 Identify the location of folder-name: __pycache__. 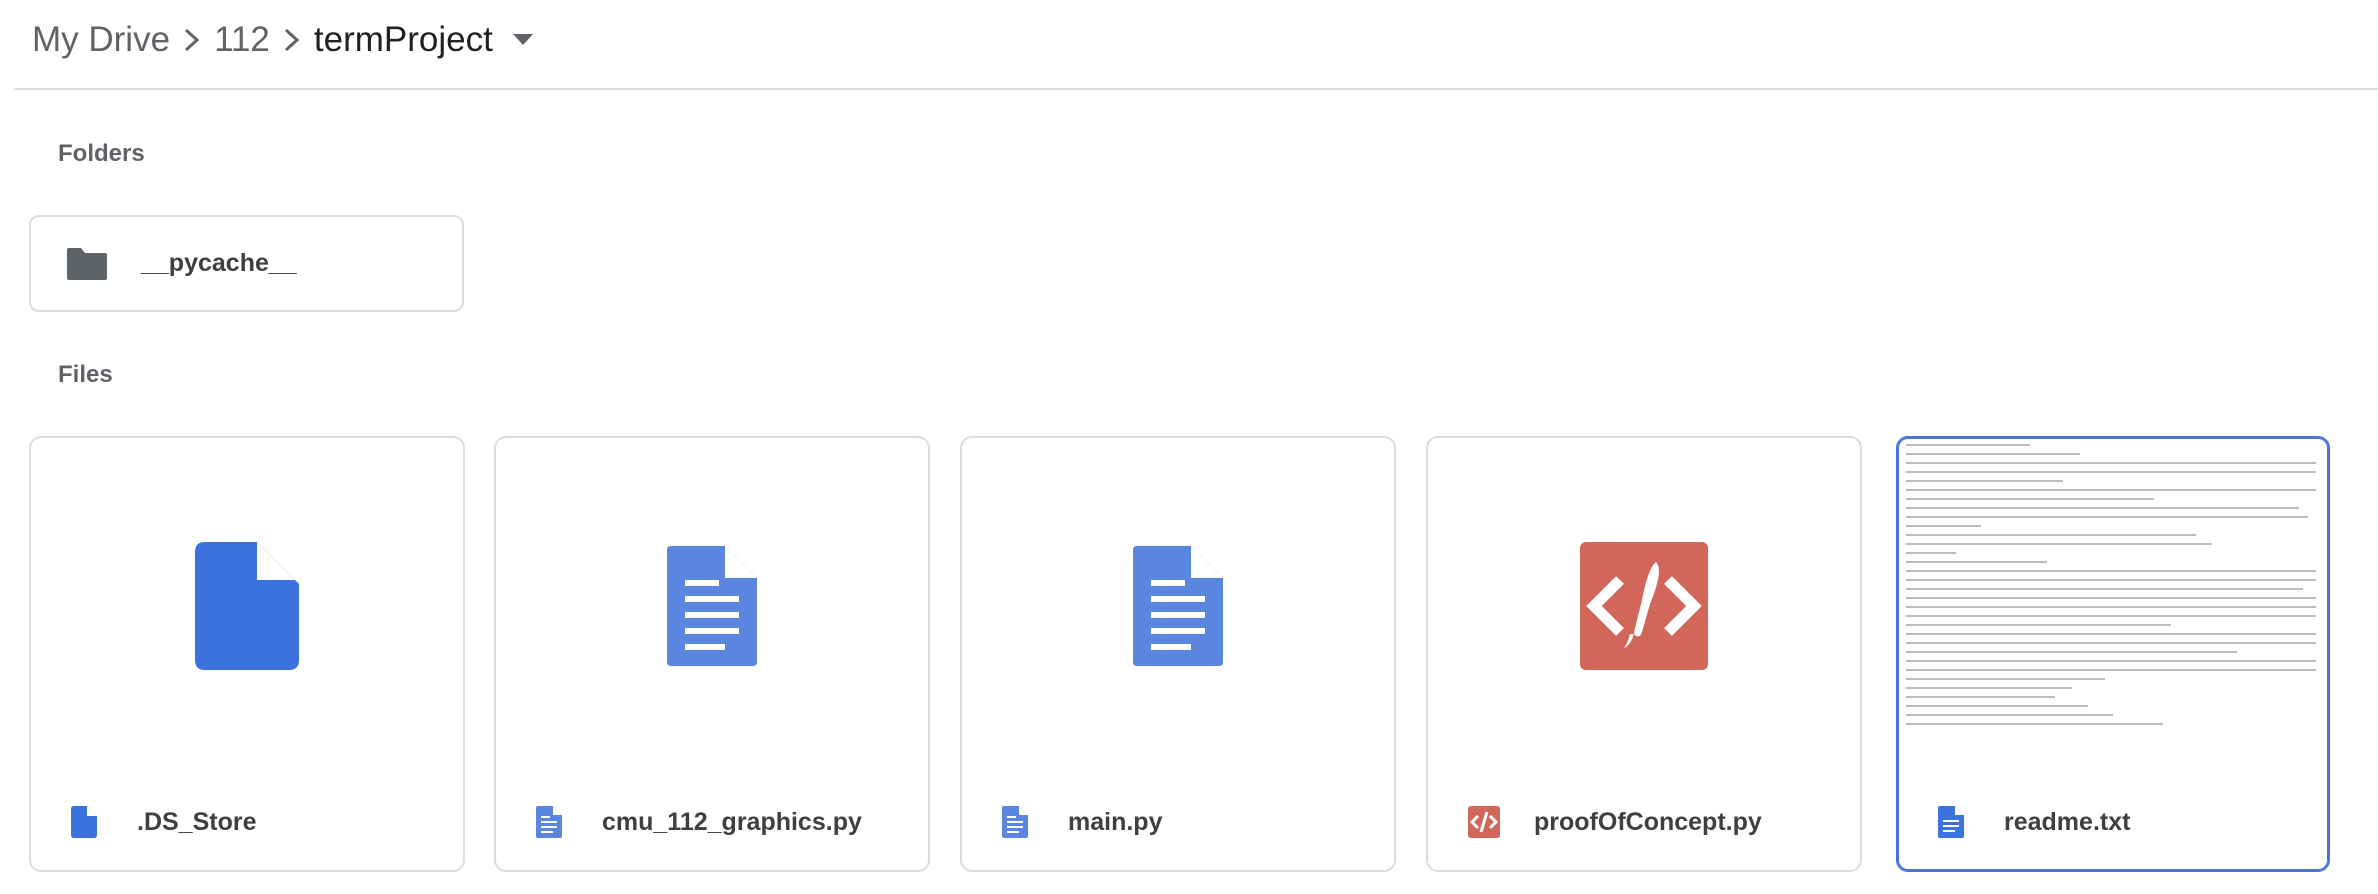
(219, 263).